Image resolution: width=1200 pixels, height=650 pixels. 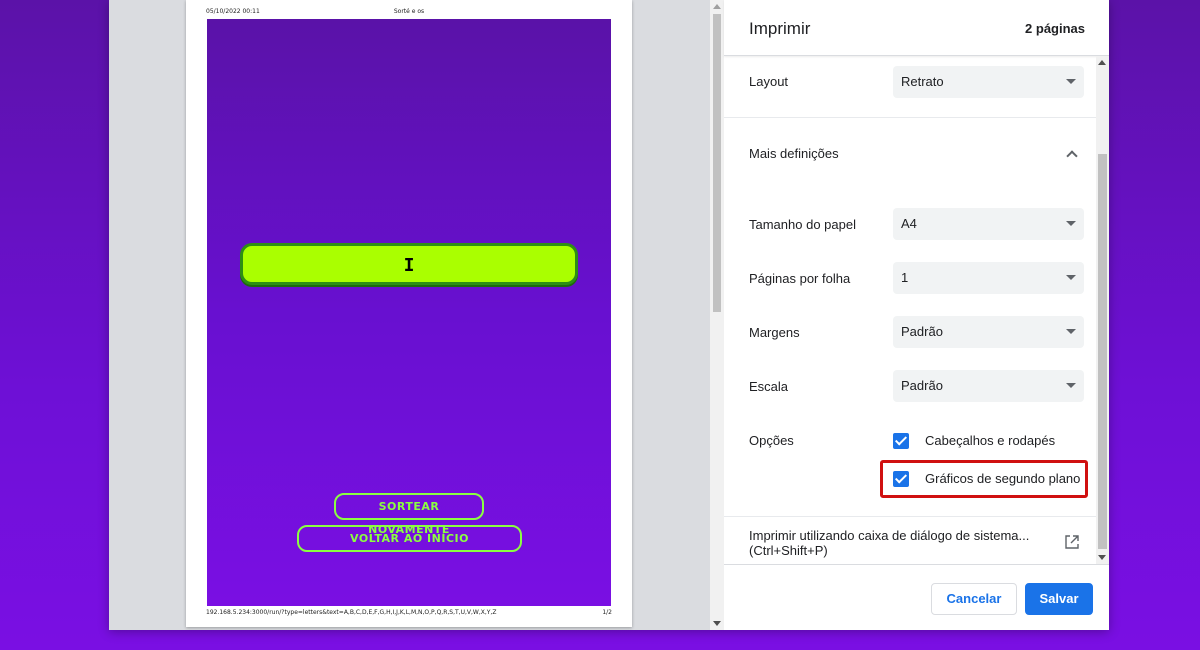 What do you see at coordinates (990, 440) in the screenshot?
I see `headers-footers-label: Cabeçalhos e rodapés` at bounding box center [990, 440].